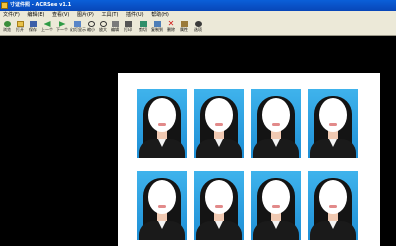 The width and height of the screenshot is (396, 246). I want to click on window-title: 寸证件照 - ACRSee v1.1, so click(41, 5).